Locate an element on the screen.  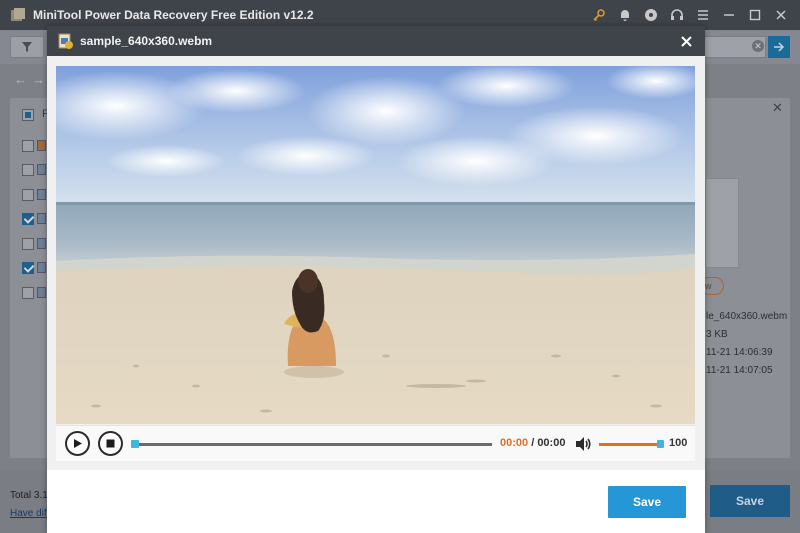
dialog-close-button is located at coordinates (686, 41).